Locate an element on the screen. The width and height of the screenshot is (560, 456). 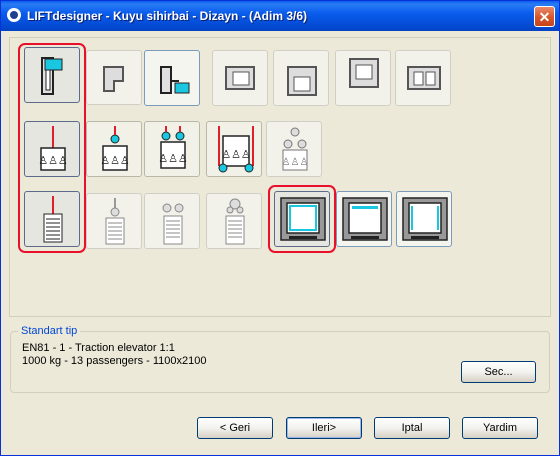
shaft-door-left-icon is located at coordinates (240, 78).